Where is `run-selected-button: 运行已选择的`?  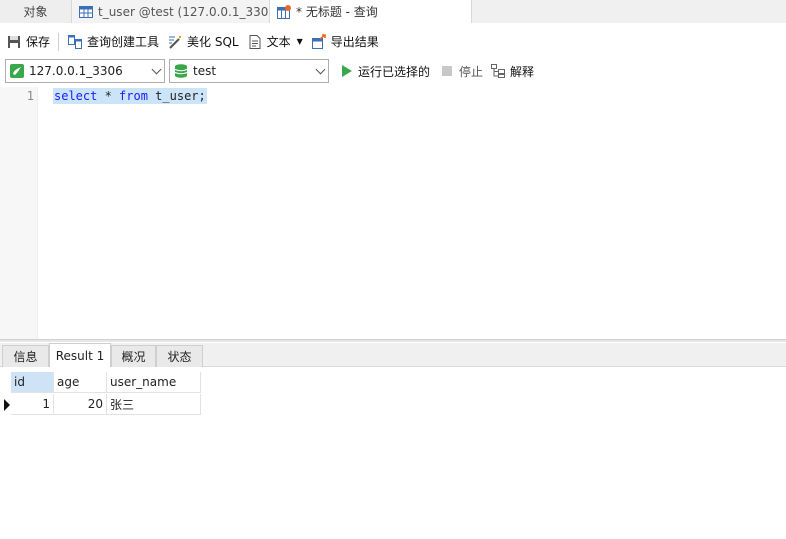 run-selected-button: 运行已选择的 is located at coordinates (384, 71).